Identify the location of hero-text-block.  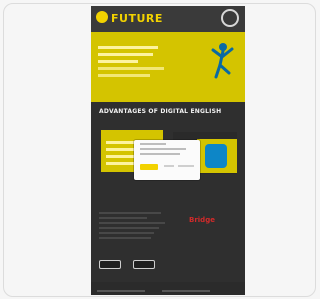
(133, 61).